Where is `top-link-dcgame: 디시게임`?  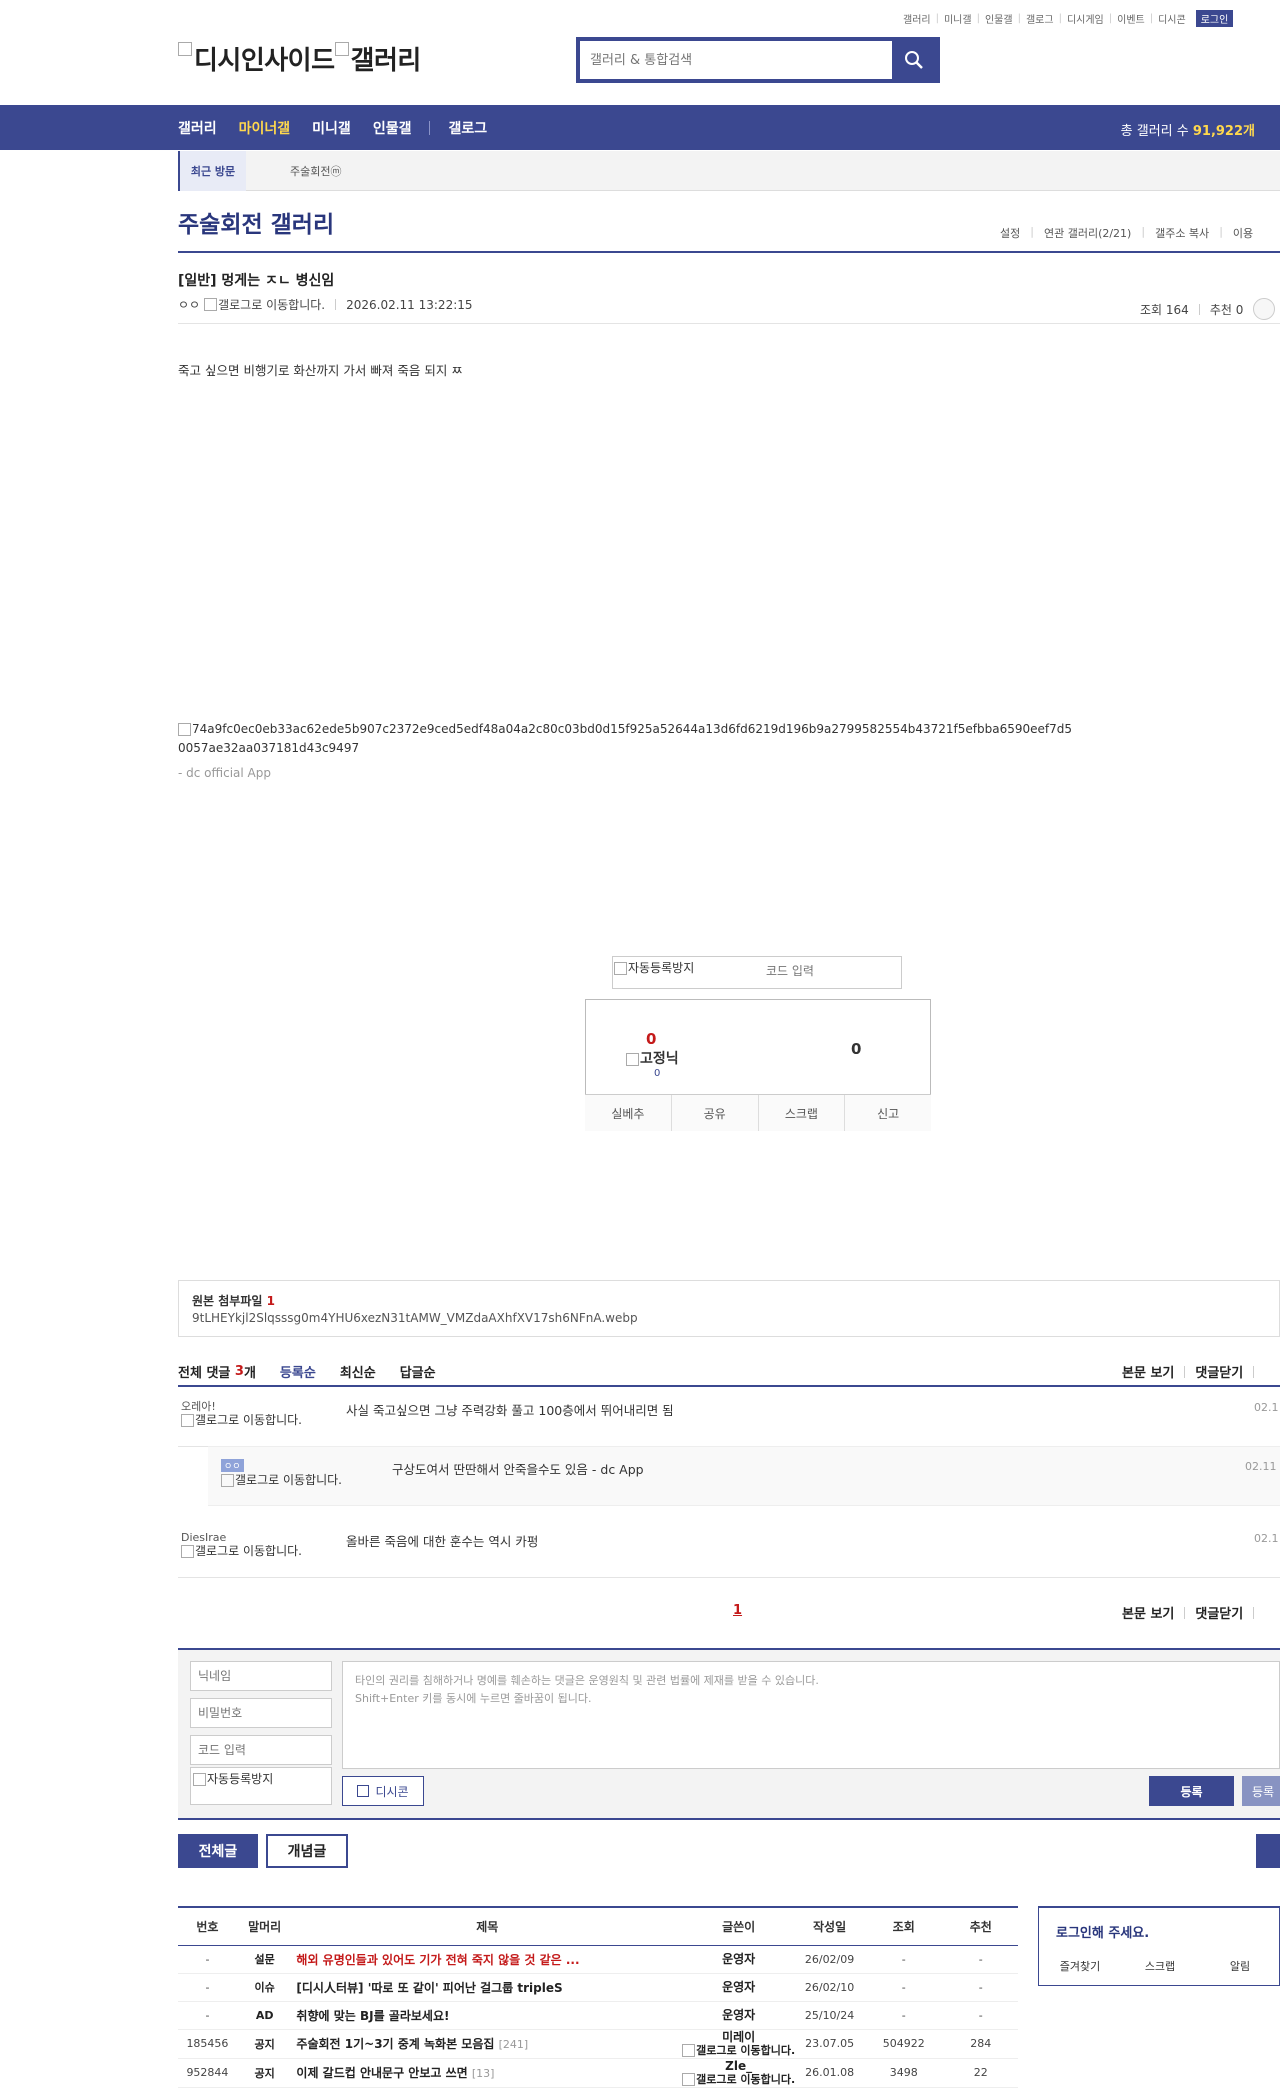 top-link-dcgame: 디시게임 is located at coordinates (1085, 18).